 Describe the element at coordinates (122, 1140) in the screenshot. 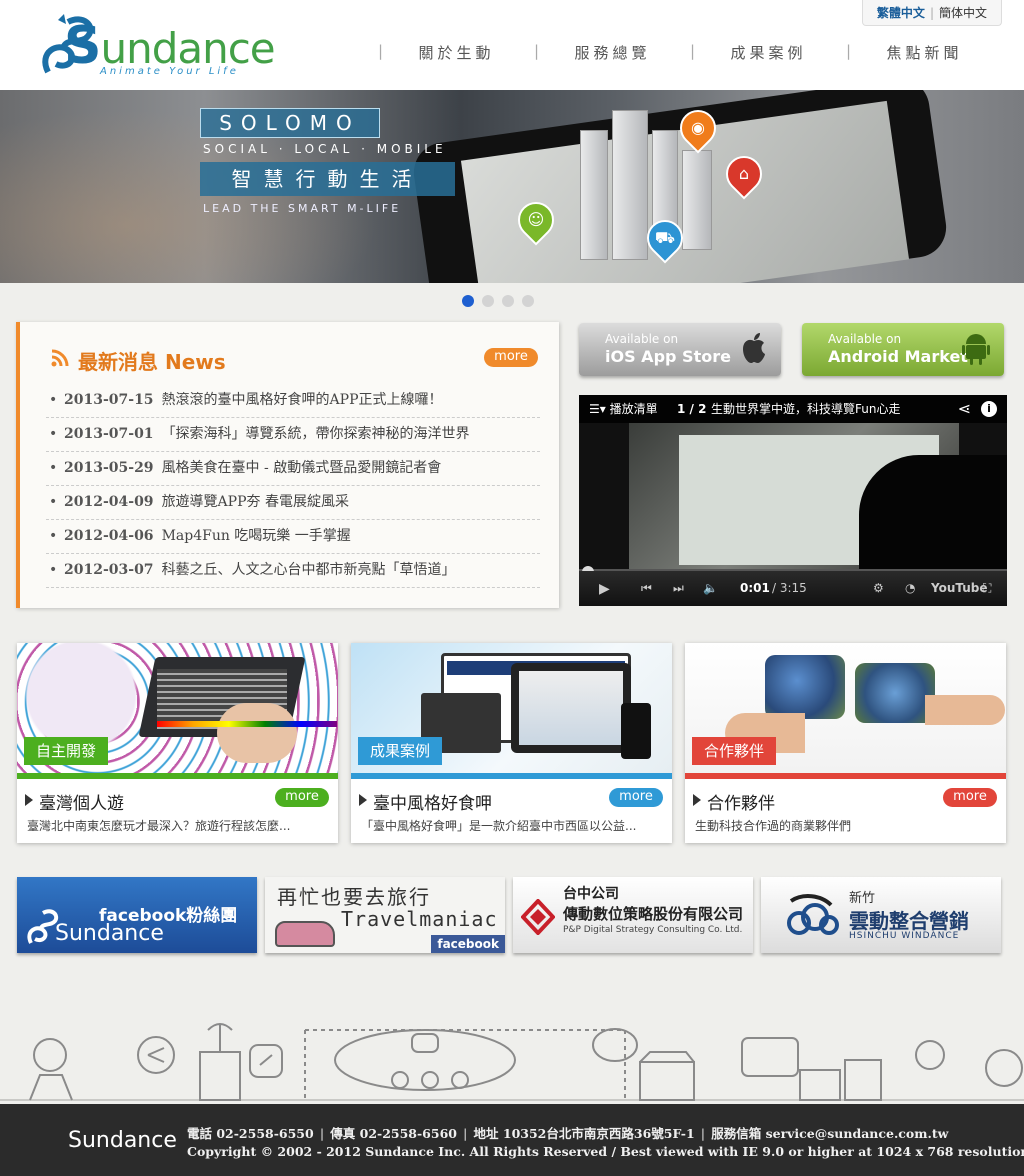

I see `footer-logo: Sundance` at that location.